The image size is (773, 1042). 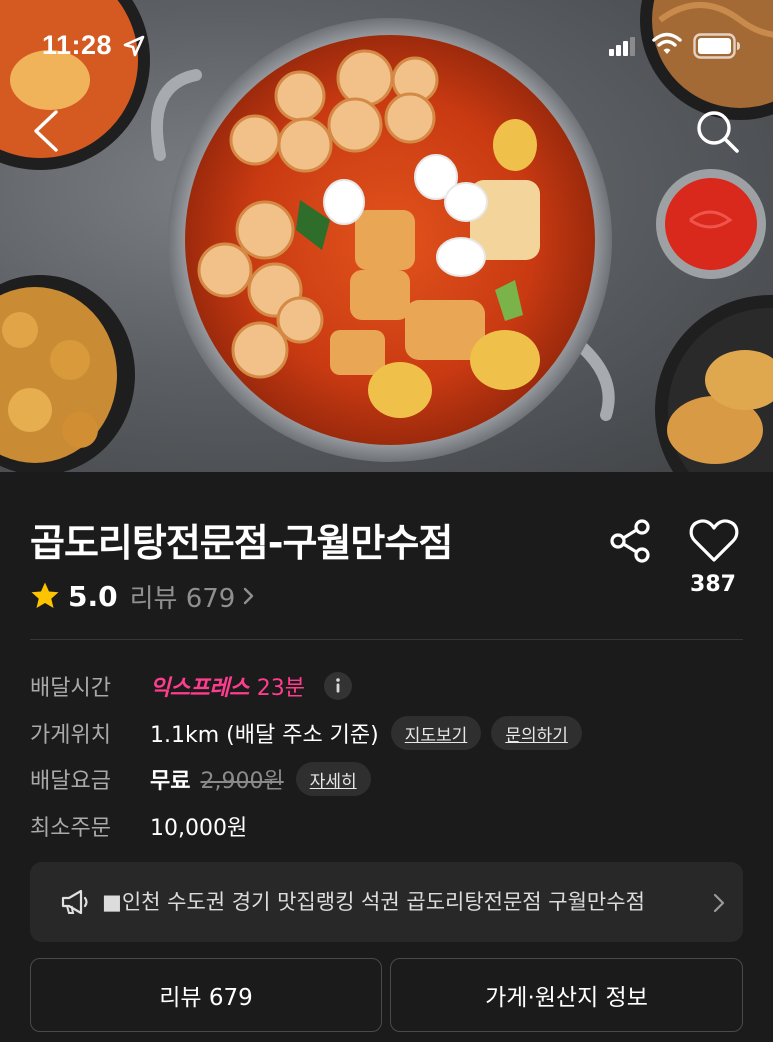 I want to click on info-icon, so click(x=338, y=686).